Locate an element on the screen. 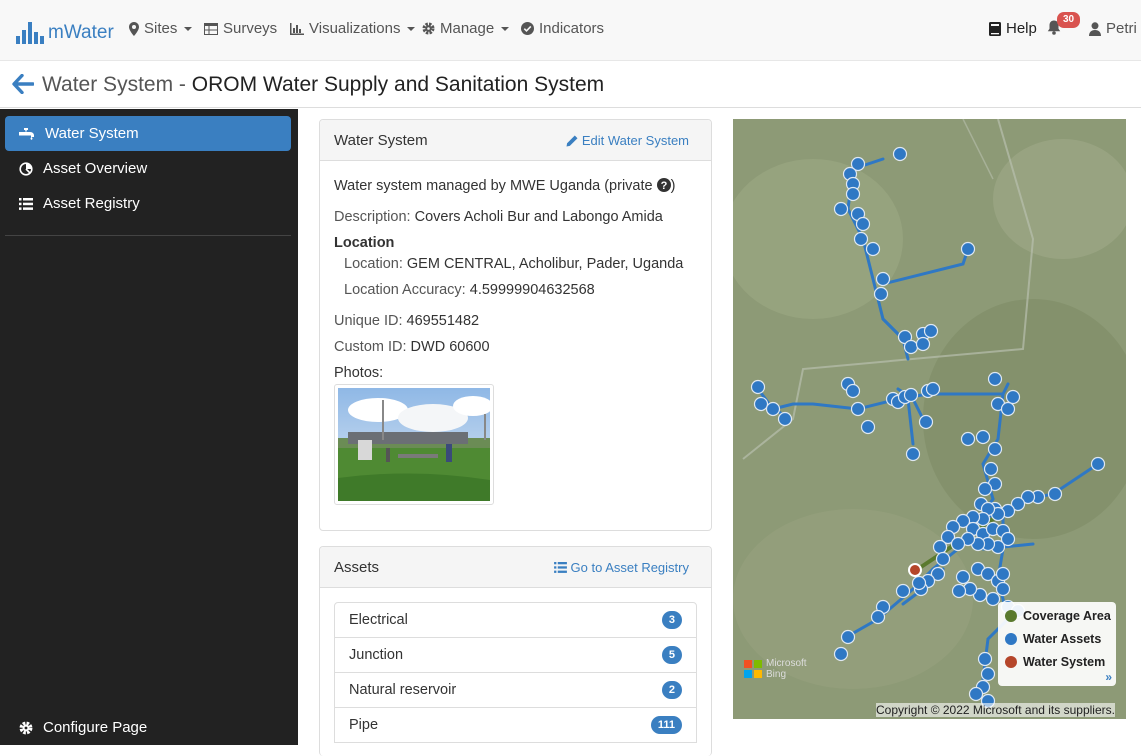 Image resolution: width=1141 pixels, height=756 pixels. nav-indicators: Indicators is located at coordinates (562, 28).